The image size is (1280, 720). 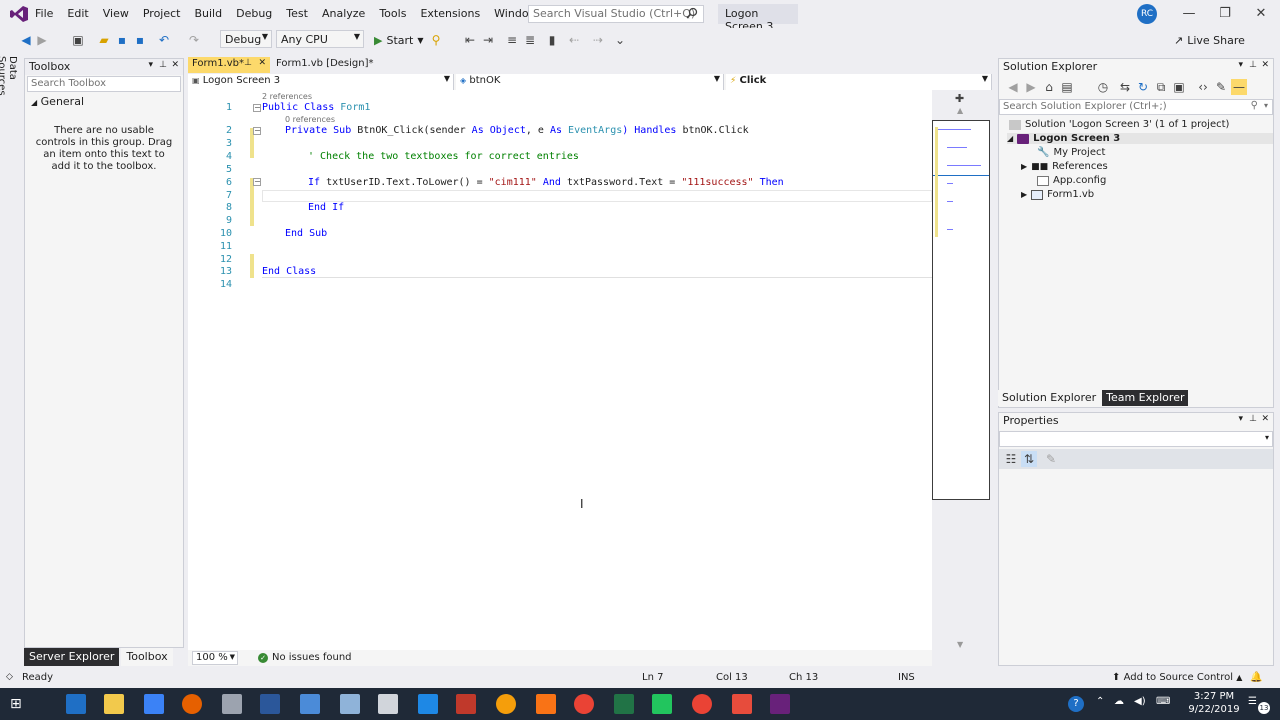 I want to click on forward-icon: ▶, so click(x=42, y=40).